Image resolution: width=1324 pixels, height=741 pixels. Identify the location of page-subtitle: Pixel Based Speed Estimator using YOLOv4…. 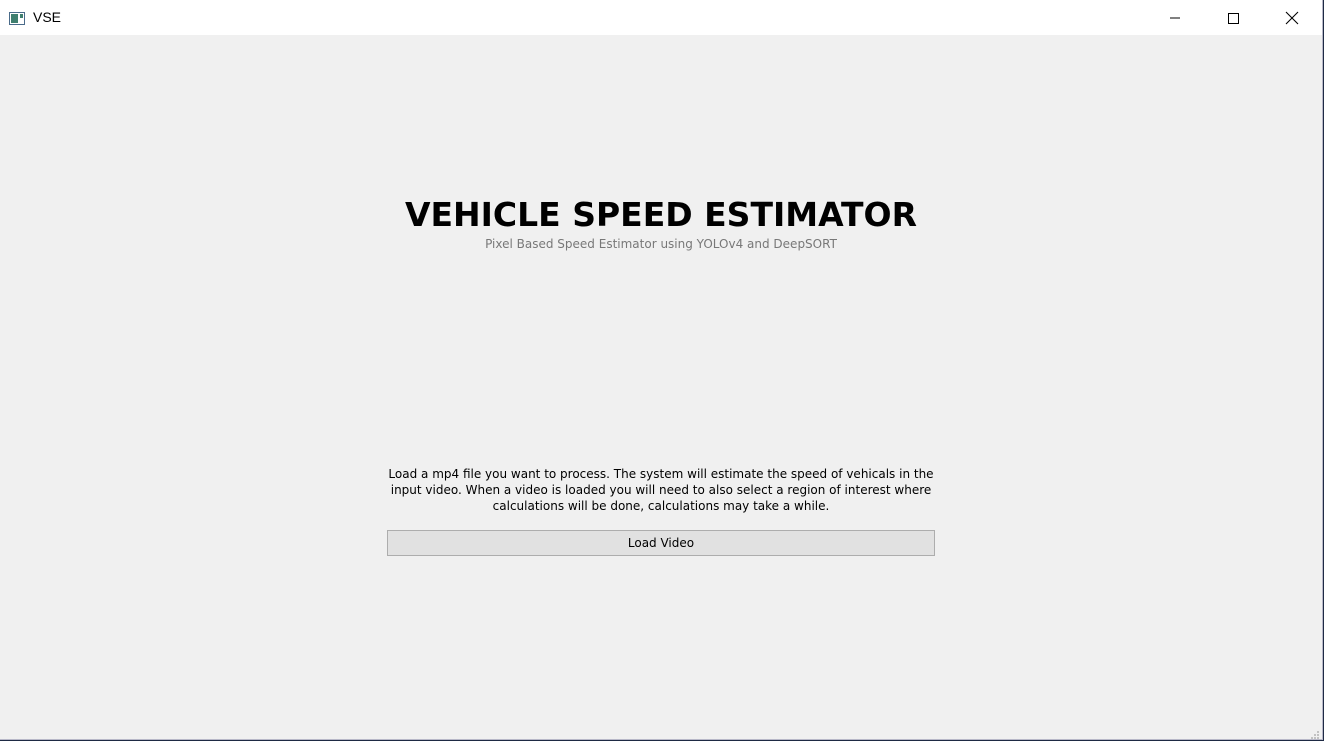
(661, 244).